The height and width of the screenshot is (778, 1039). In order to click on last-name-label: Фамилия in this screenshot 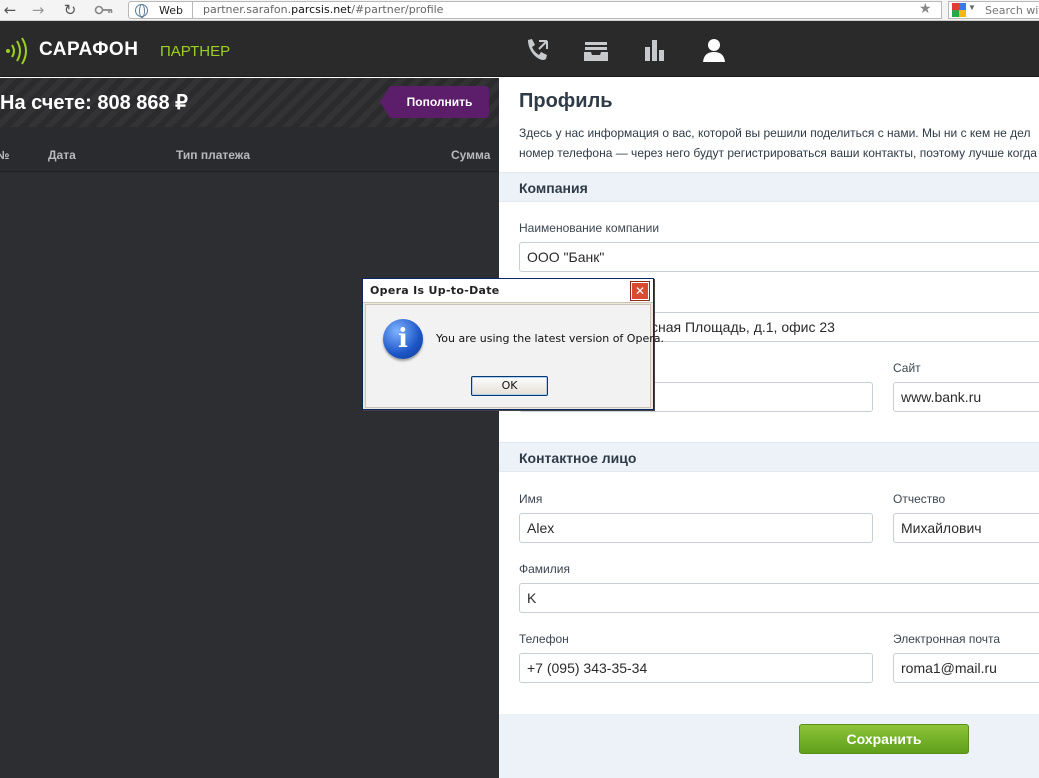, I will do `click(544, 569)`.